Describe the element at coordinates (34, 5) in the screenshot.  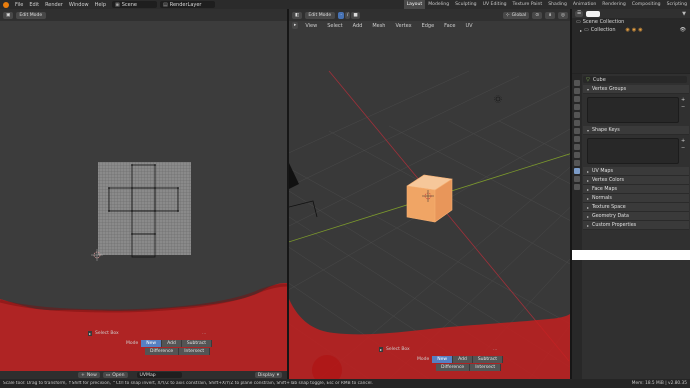
I see `menu-edit: Edit` at that location.